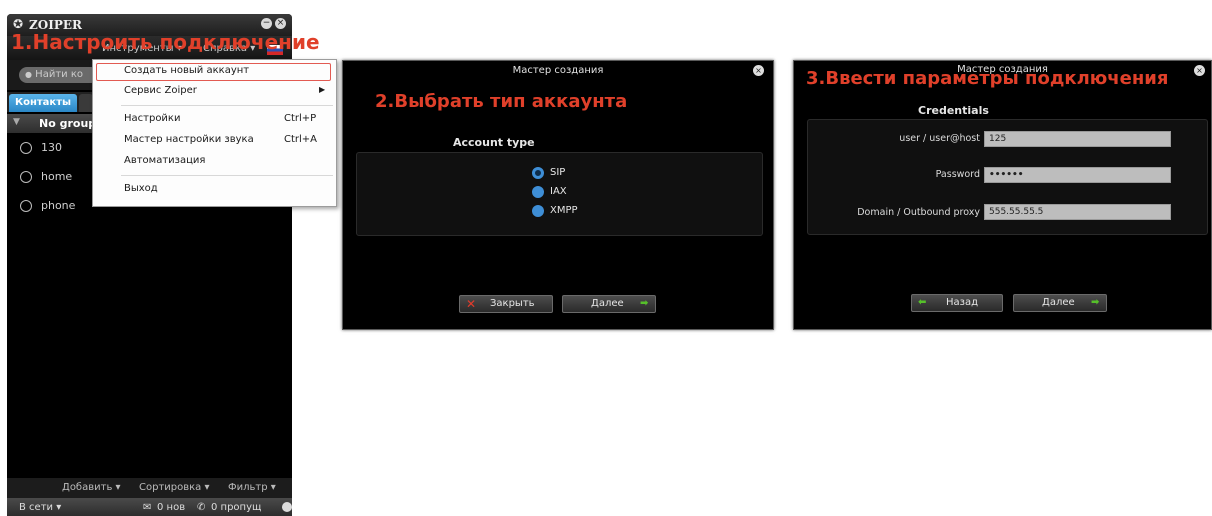  Describe the element at coordinates (953, 110) in the screenshot. I see `section-title: Credentials` at that location.